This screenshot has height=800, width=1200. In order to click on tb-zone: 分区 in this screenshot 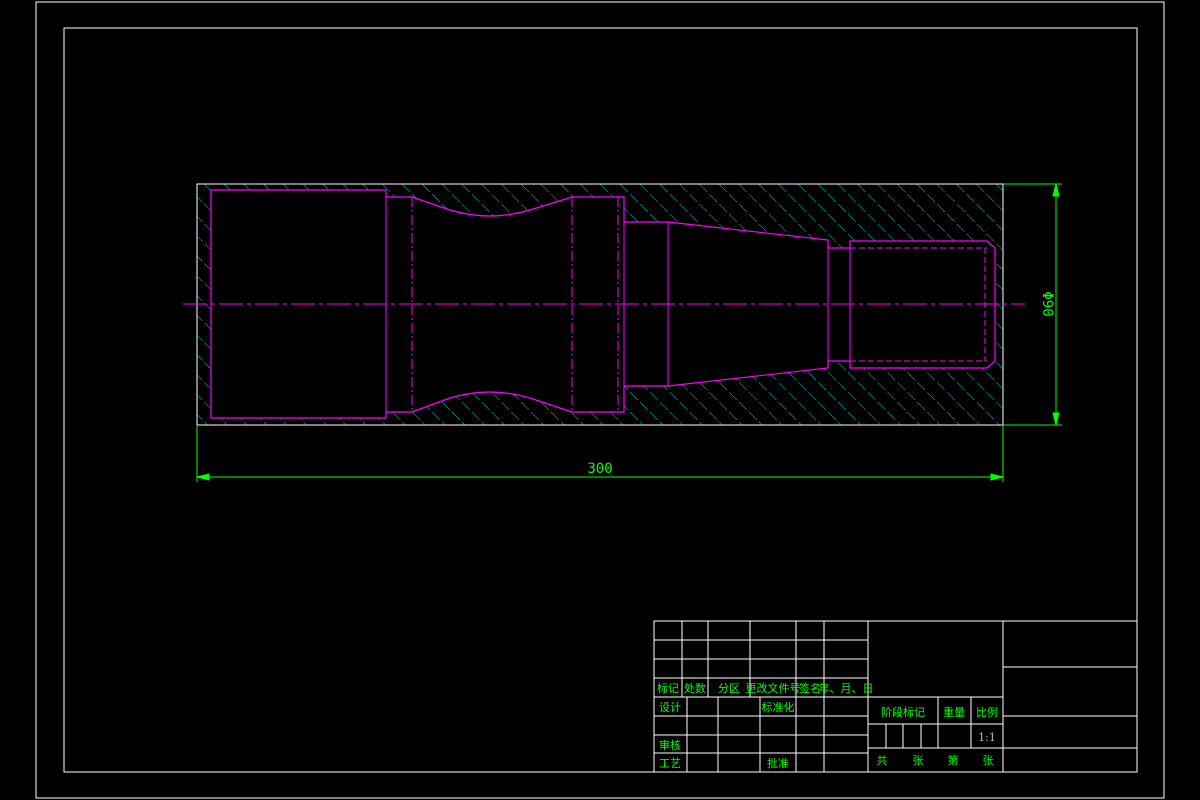, I will do `click(729, 688)`.